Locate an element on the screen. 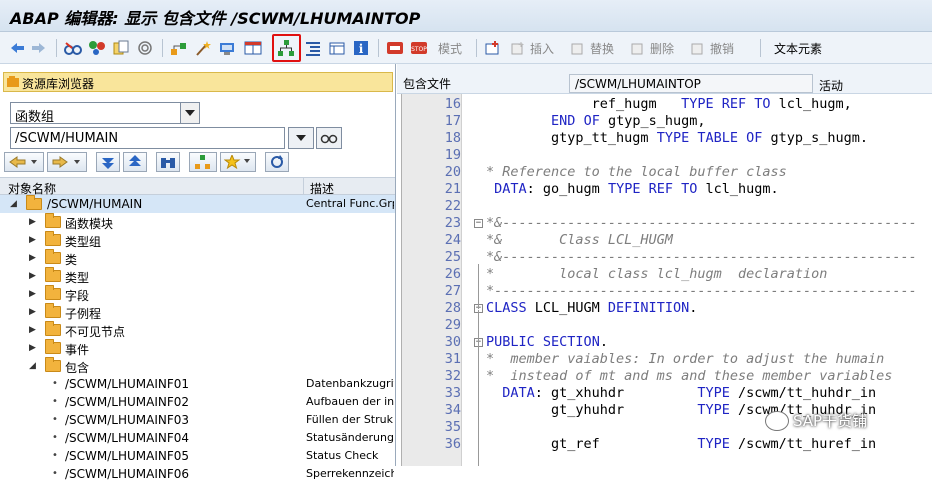 The width and height of the screenshot is (932, 483). tree-include-node: • /SCWM/LHUMAINF04 Statusänderung is located at coordinates (197, 438).